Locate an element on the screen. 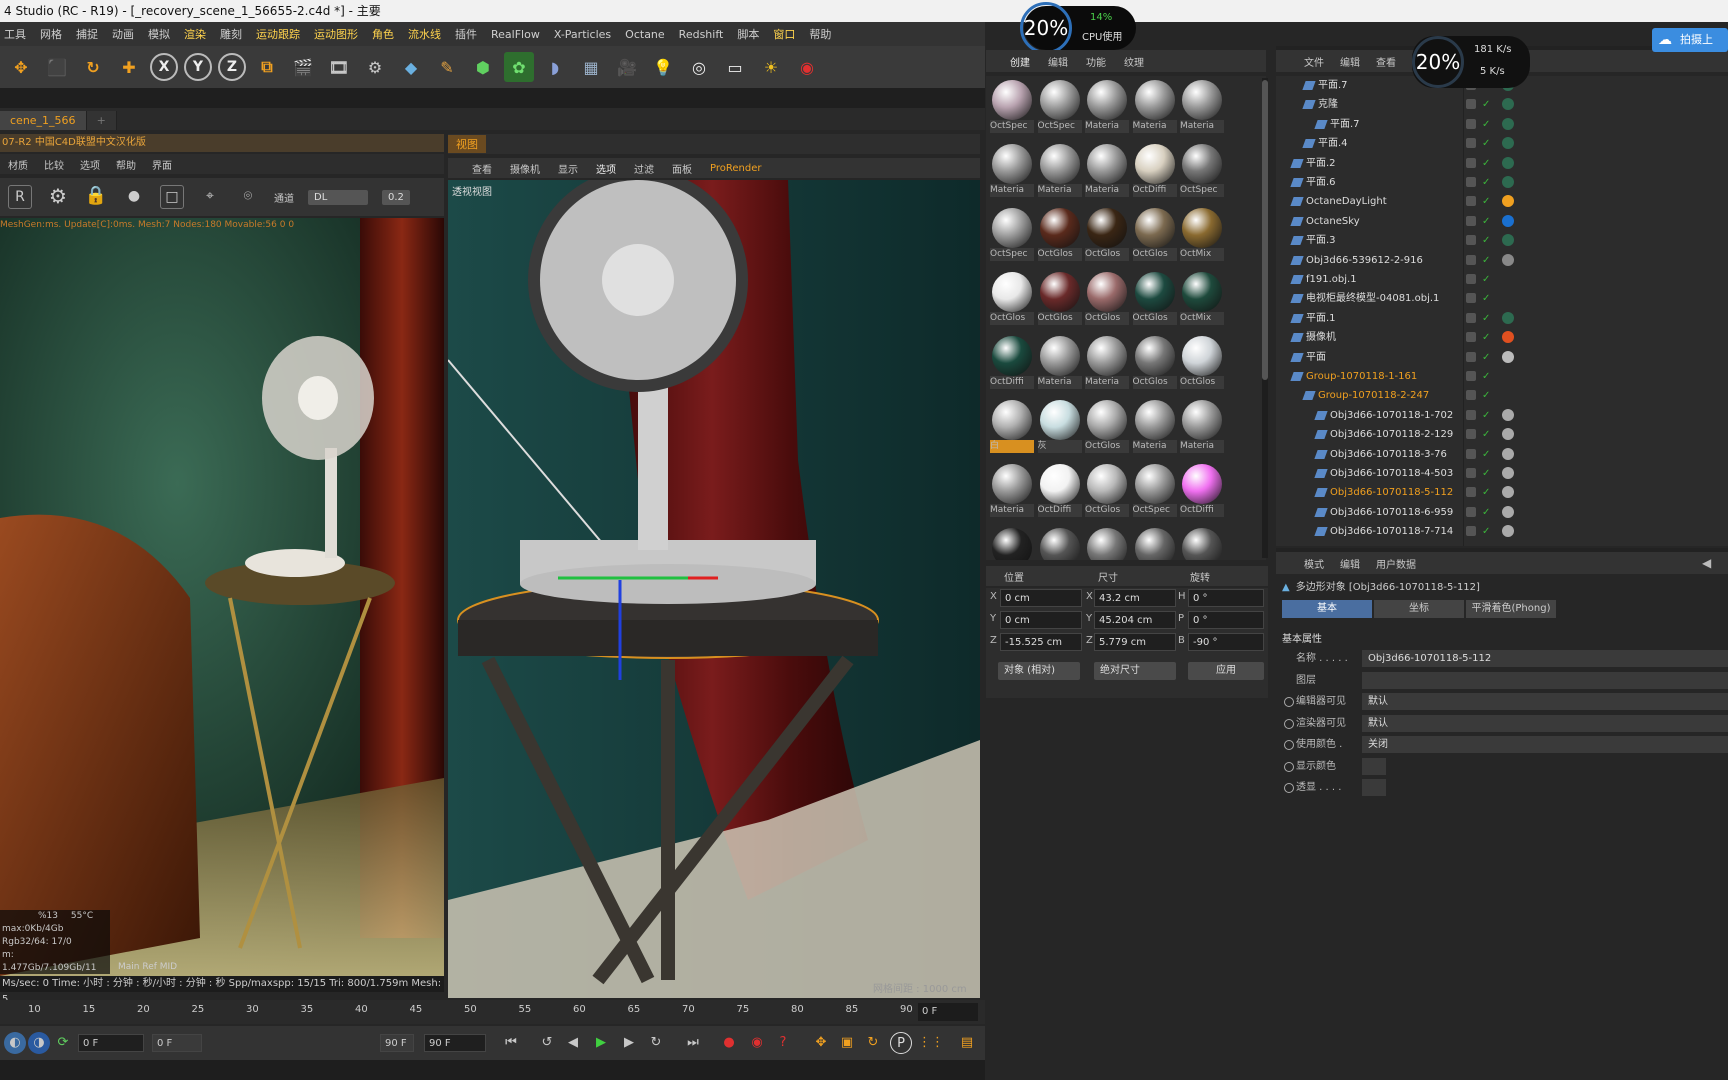  attribute-subtab: 平滑着色(Phong) is located at coordinates (1511, 609).